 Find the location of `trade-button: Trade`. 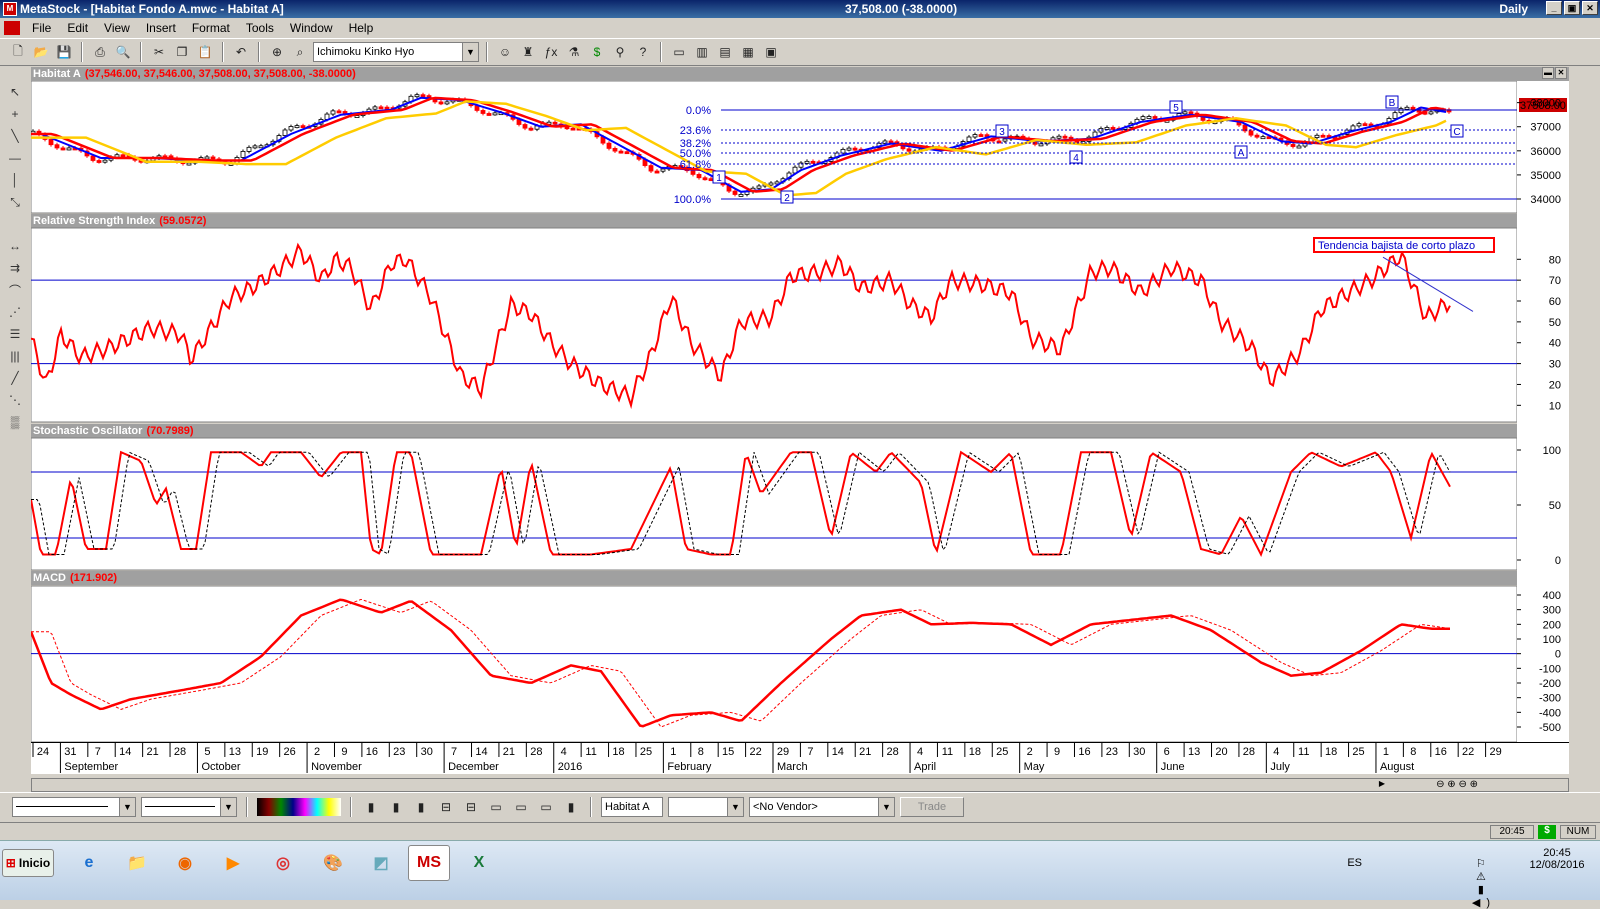

trade-button: Trade is located at coordinates (932, 806).